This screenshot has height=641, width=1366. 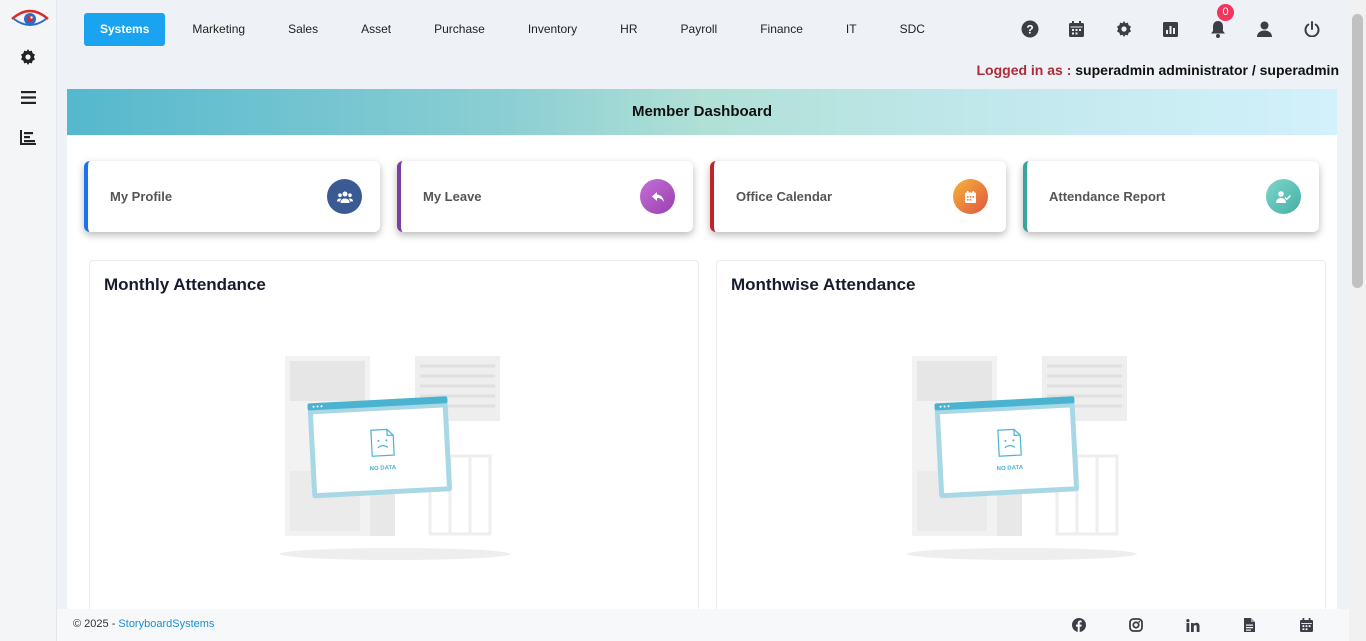 I want to click on card-label: Attendance Report, so click(x=1107, y=196).